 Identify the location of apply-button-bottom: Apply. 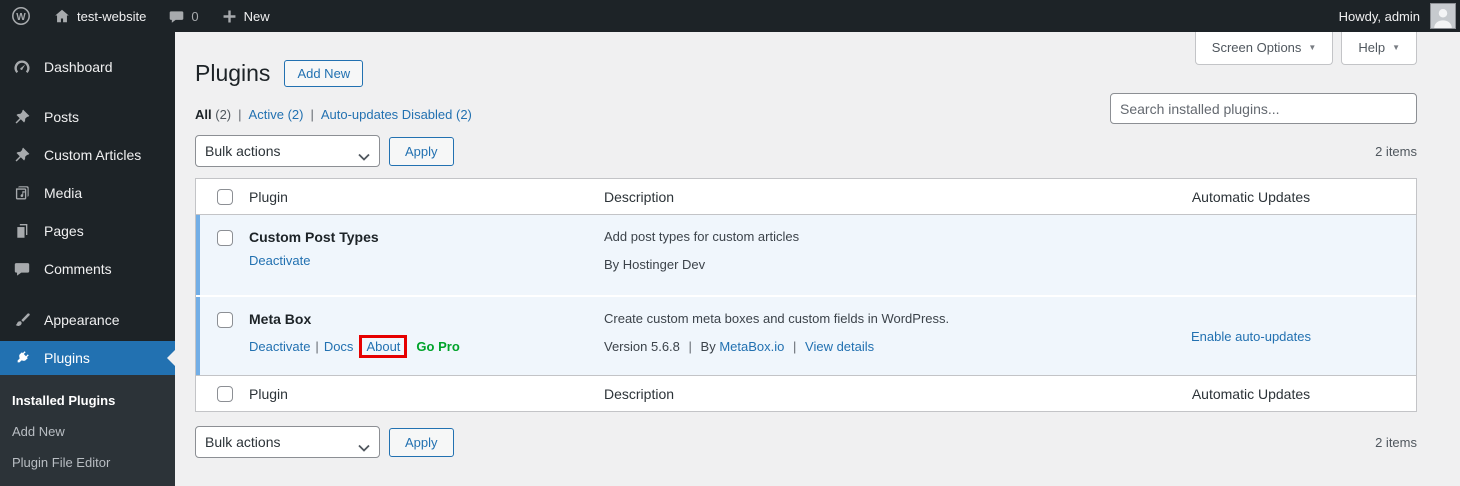
(421, 442).